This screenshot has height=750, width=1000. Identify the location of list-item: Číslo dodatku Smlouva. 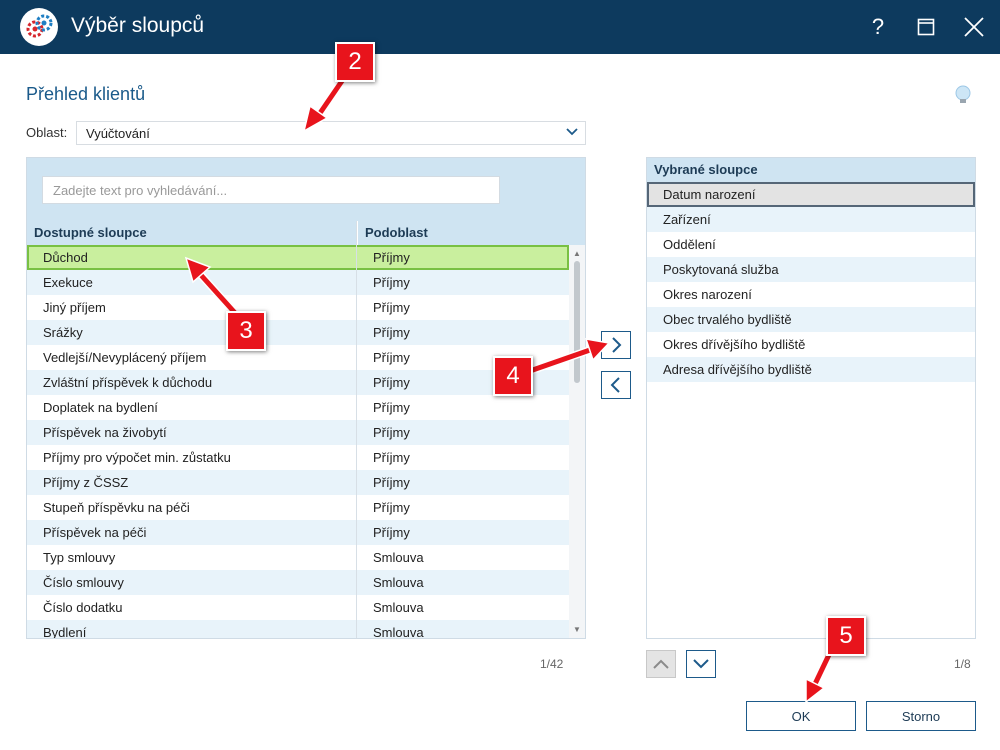
(298, 607).